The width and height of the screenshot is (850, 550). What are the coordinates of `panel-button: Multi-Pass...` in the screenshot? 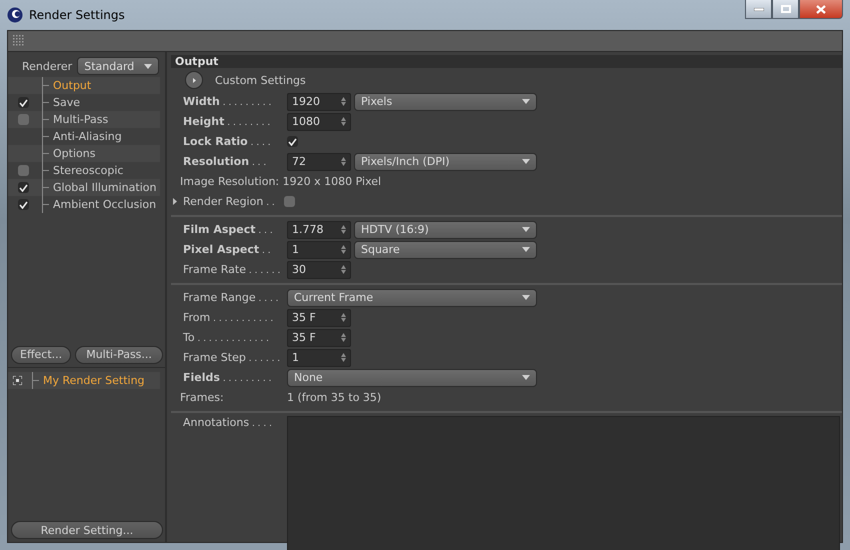 It's located at (119, 355).